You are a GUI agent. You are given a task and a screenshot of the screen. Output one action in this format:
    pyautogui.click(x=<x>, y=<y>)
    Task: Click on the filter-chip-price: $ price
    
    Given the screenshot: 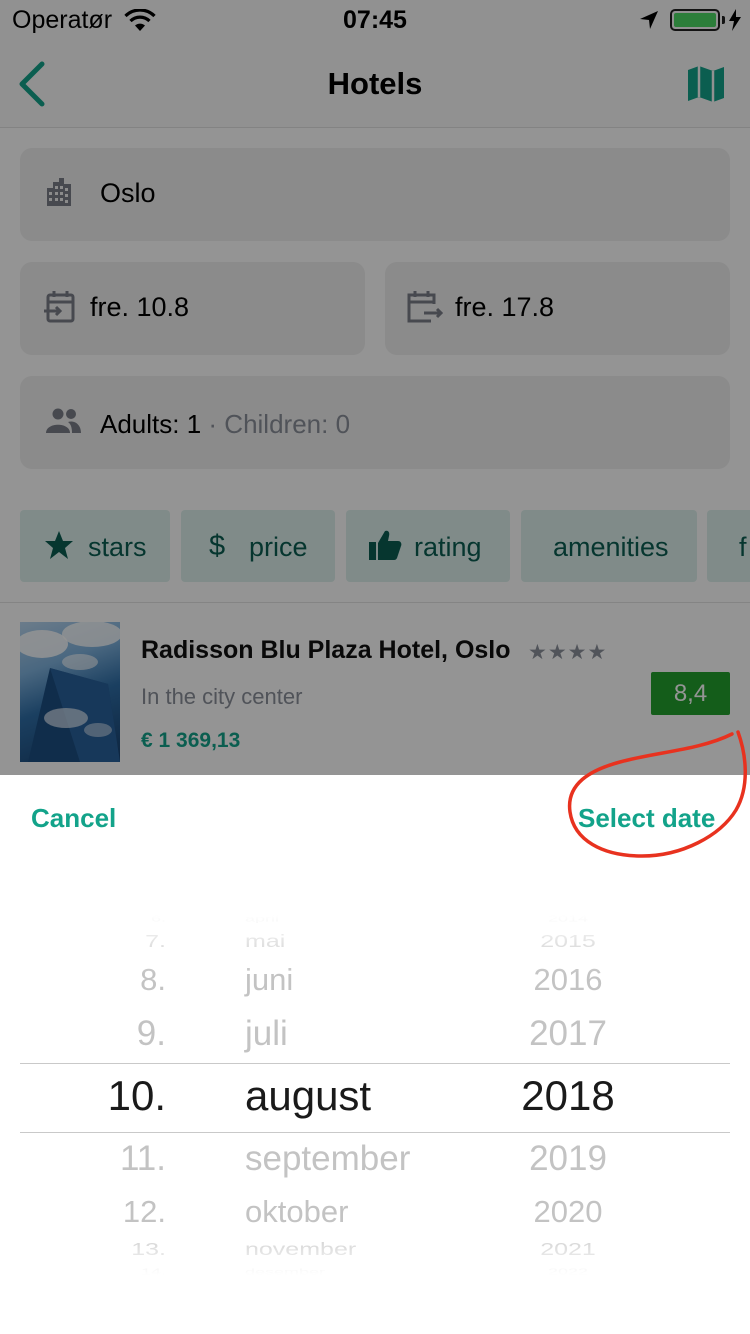 What is the action you would take?
    pyautogui.click(x=258, y=546)
    